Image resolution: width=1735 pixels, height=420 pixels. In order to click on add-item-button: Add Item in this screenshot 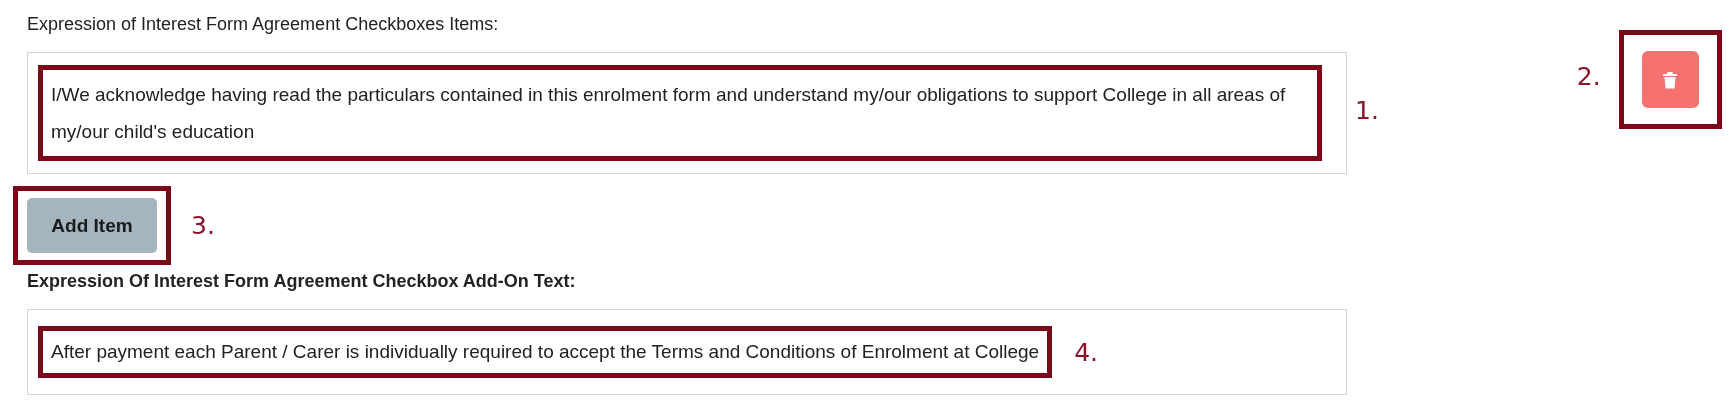, I will do `click(92, 225)`.